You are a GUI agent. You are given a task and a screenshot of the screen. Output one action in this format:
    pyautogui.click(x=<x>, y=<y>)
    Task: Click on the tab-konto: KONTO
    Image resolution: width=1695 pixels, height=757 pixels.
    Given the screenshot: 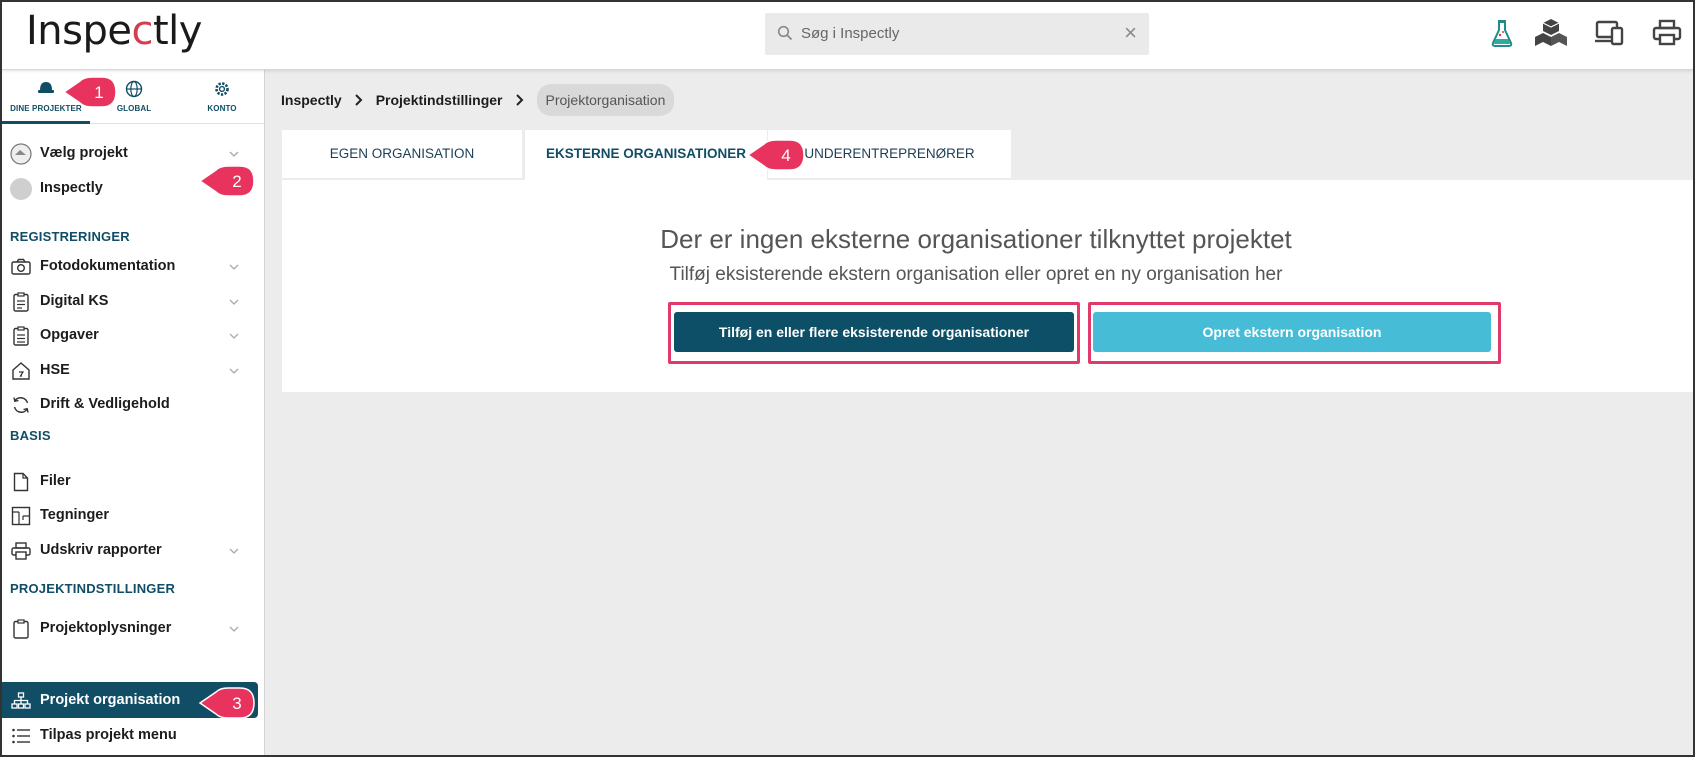 What is the action you would take?
    pyautogui.click(x=221, y=97)
    